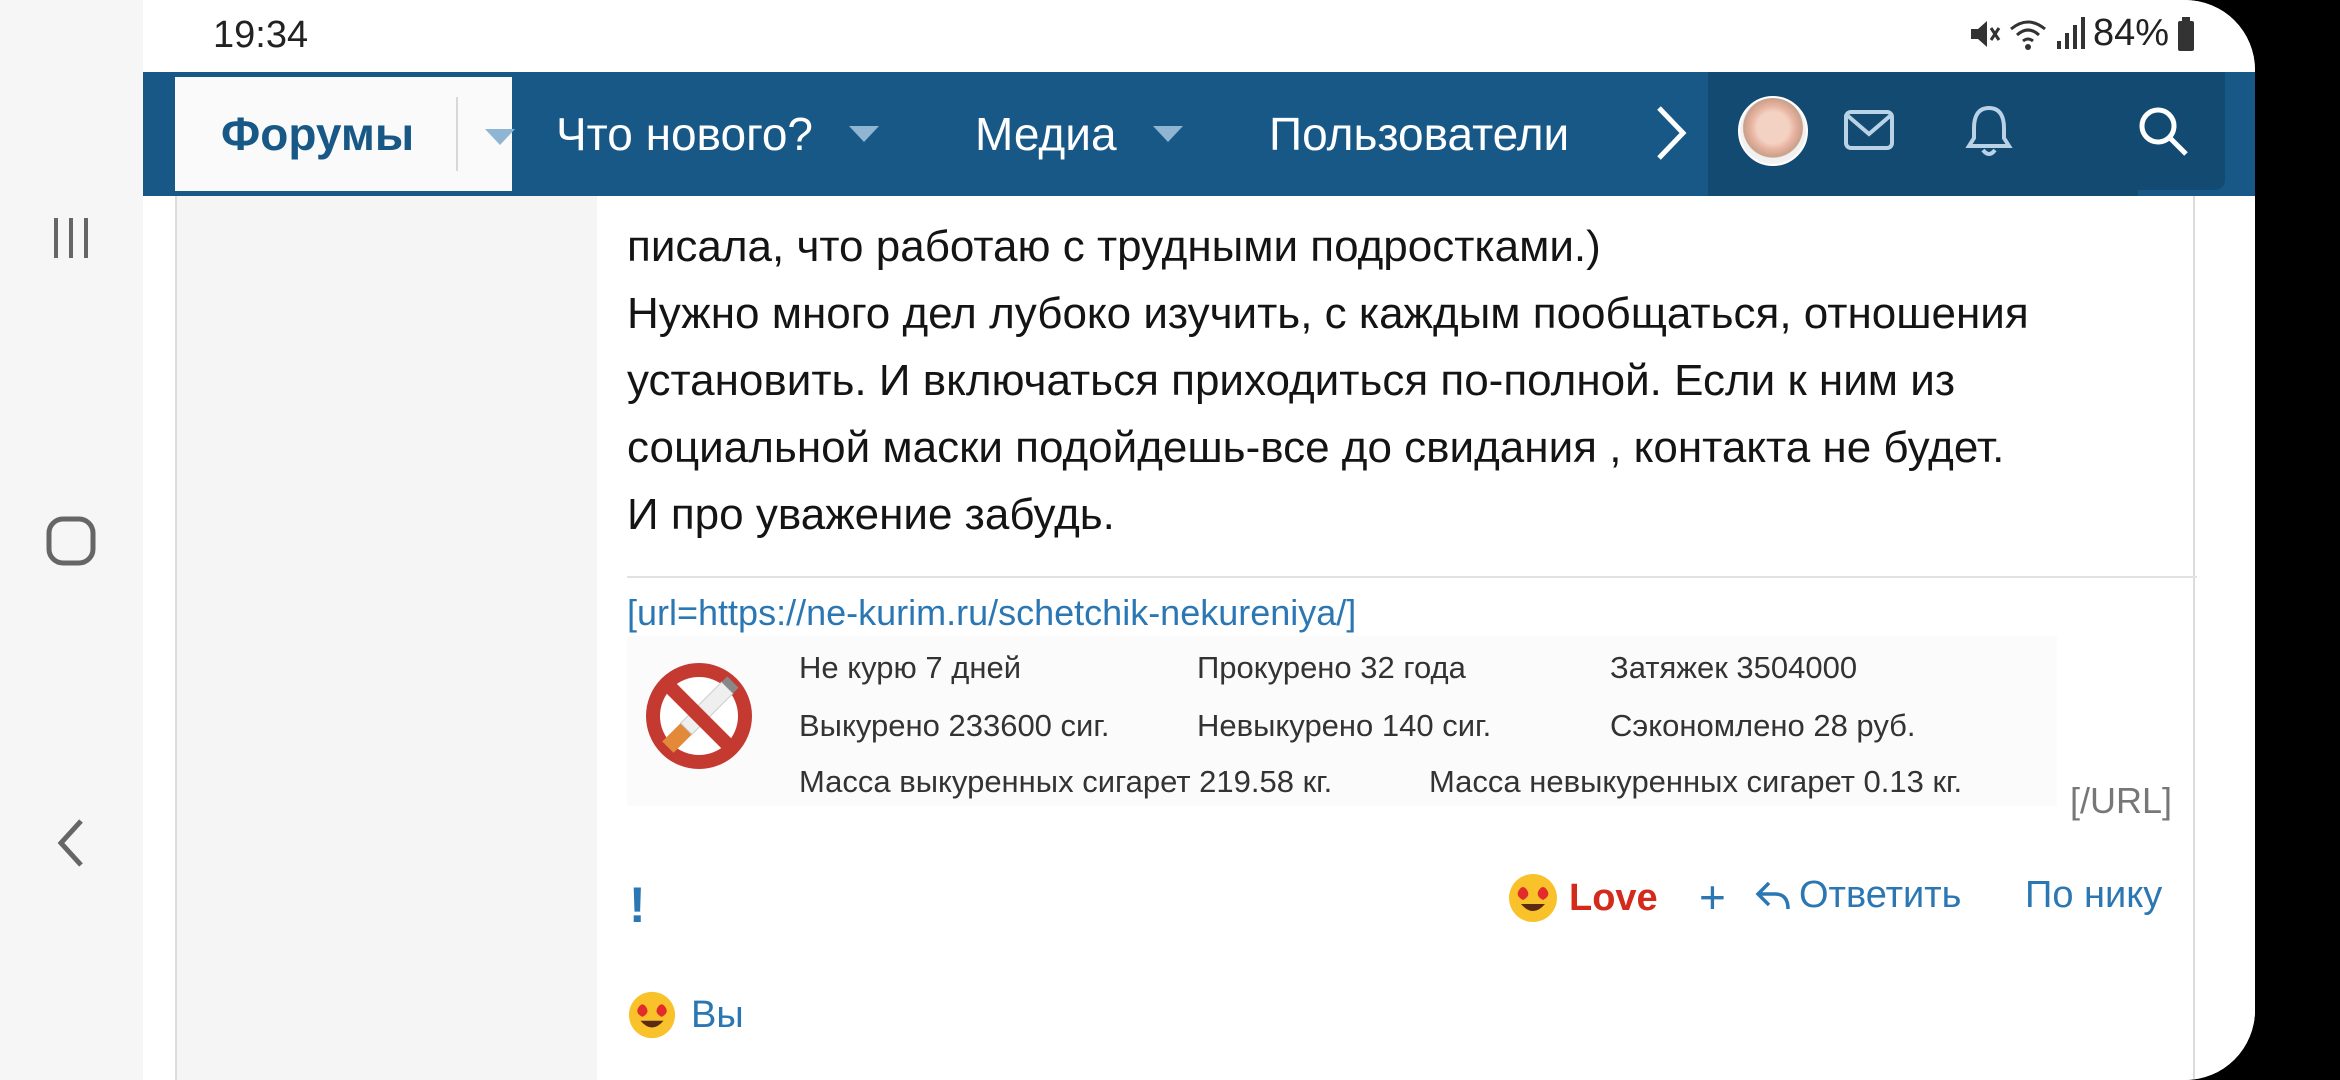 This screenshot has width=2340, height=1080. What do you see at coordinates (1613, 897) in the screenshot?
I see `love-label: Love` at bounding box center [1613, 897].